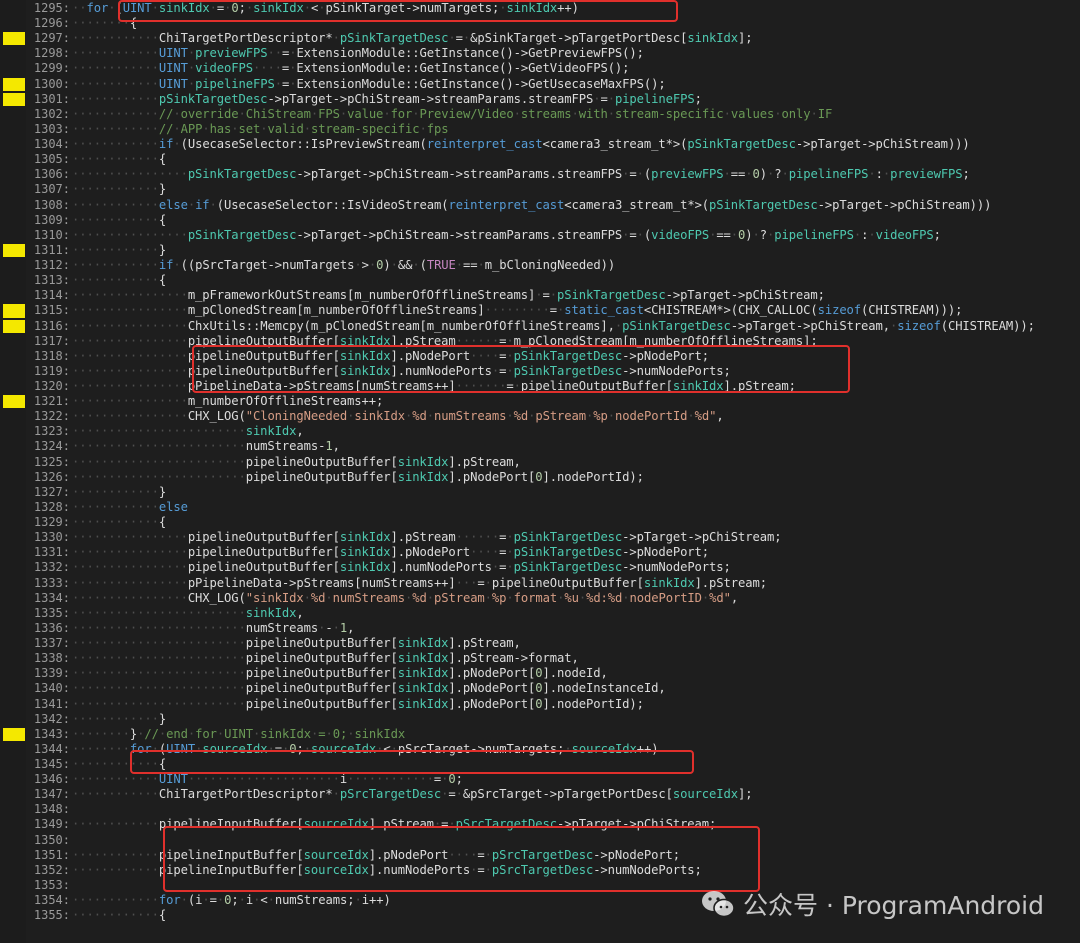  What do you see at coordinates (51, 38) in the screenshot?
I see `line-number: 1297:` at bounding box center [51, 38].